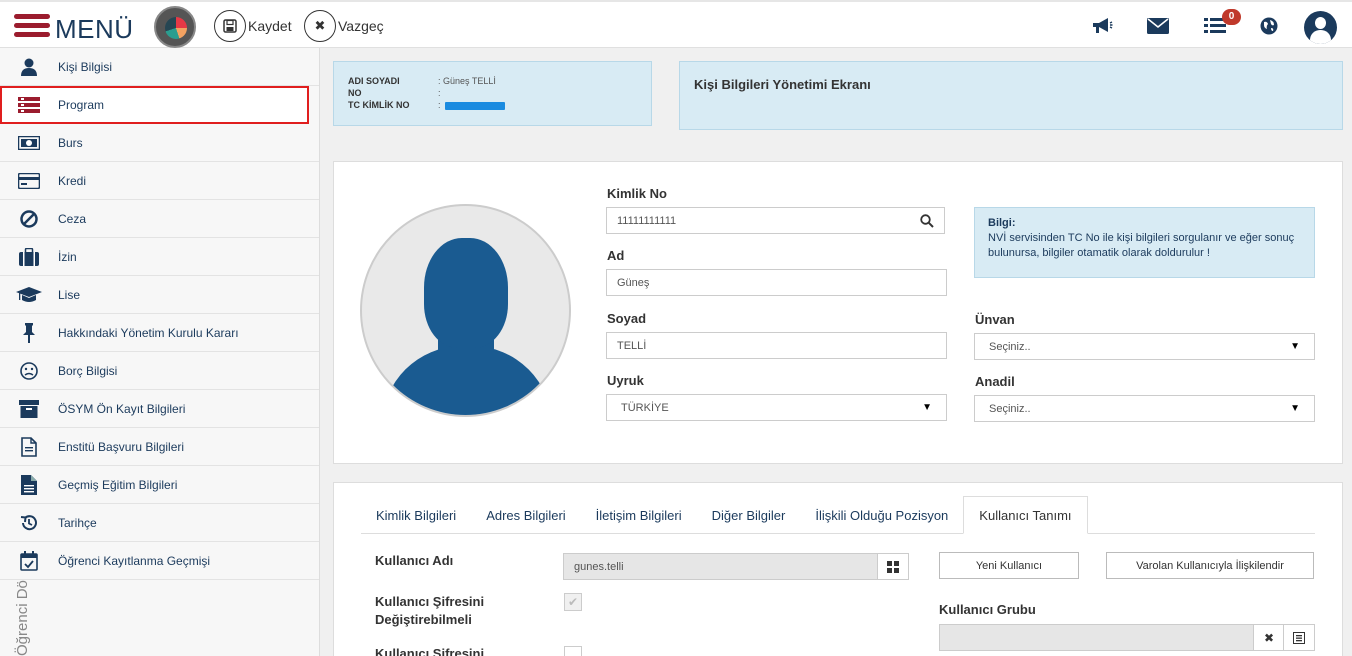  I want to click on user-group-input, so click(1096, 637).